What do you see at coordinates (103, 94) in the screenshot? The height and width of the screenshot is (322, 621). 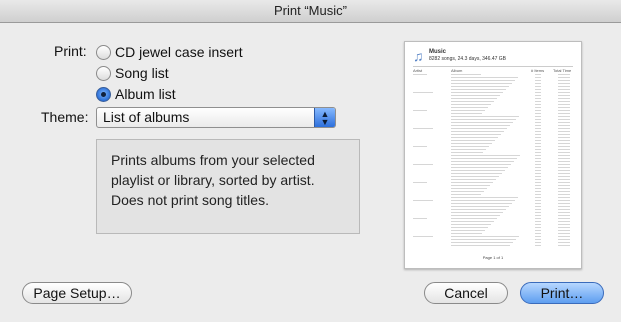 I see `radio-button-selected` at bounding box center [103, 94].